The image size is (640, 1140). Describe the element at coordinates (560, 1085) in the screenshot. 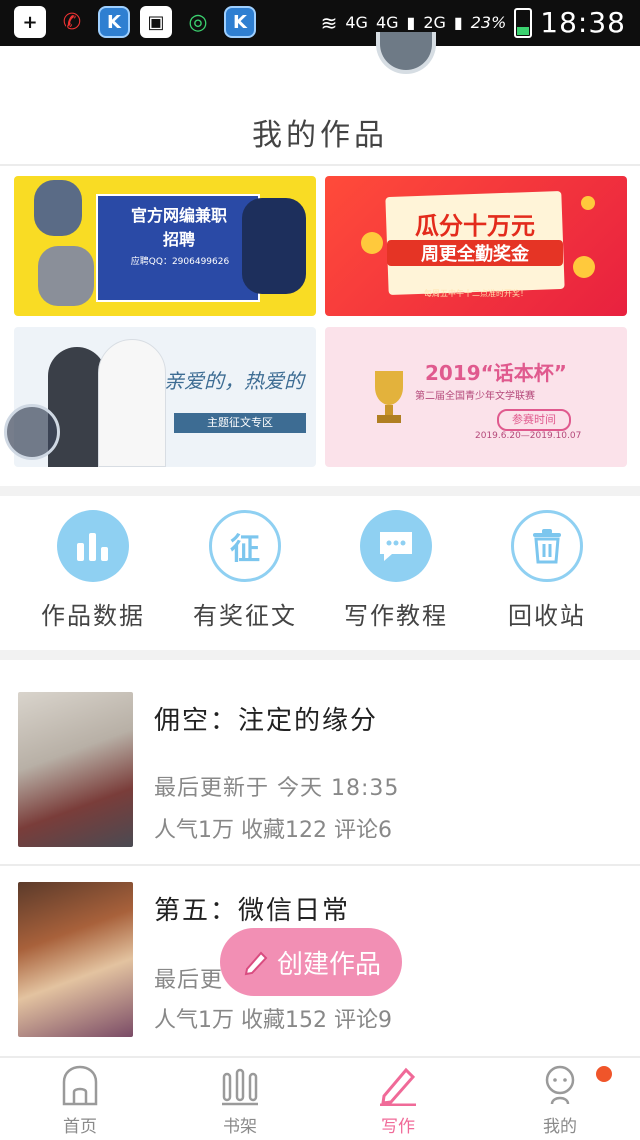

I see `profile-icon` at that location.